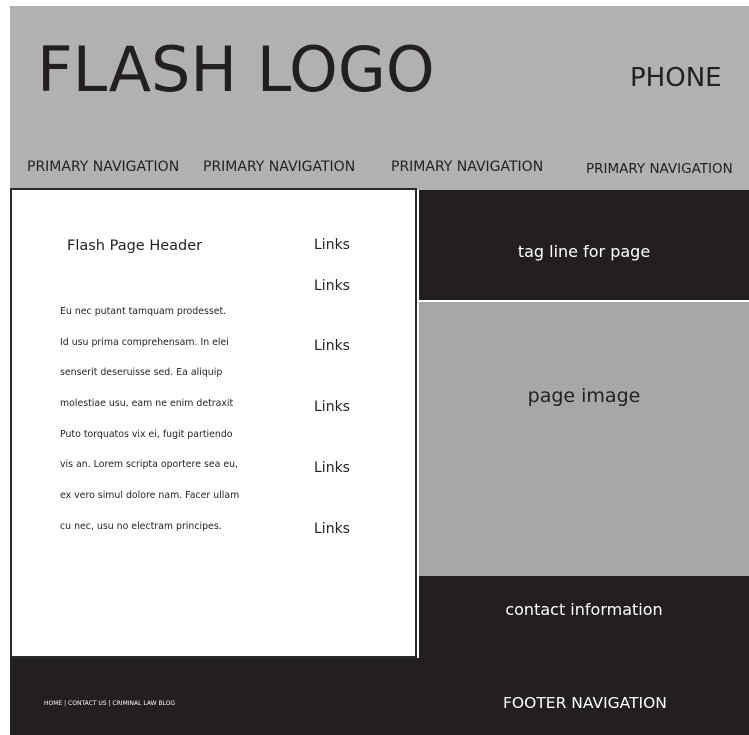 Image resolution: width=749 pixels, height=735 pixels. Describe the element at coordinates (150, 495) in the screenshot. I see `body-text-line: ex vero simul dolore nam. Facer ullam` at that location.